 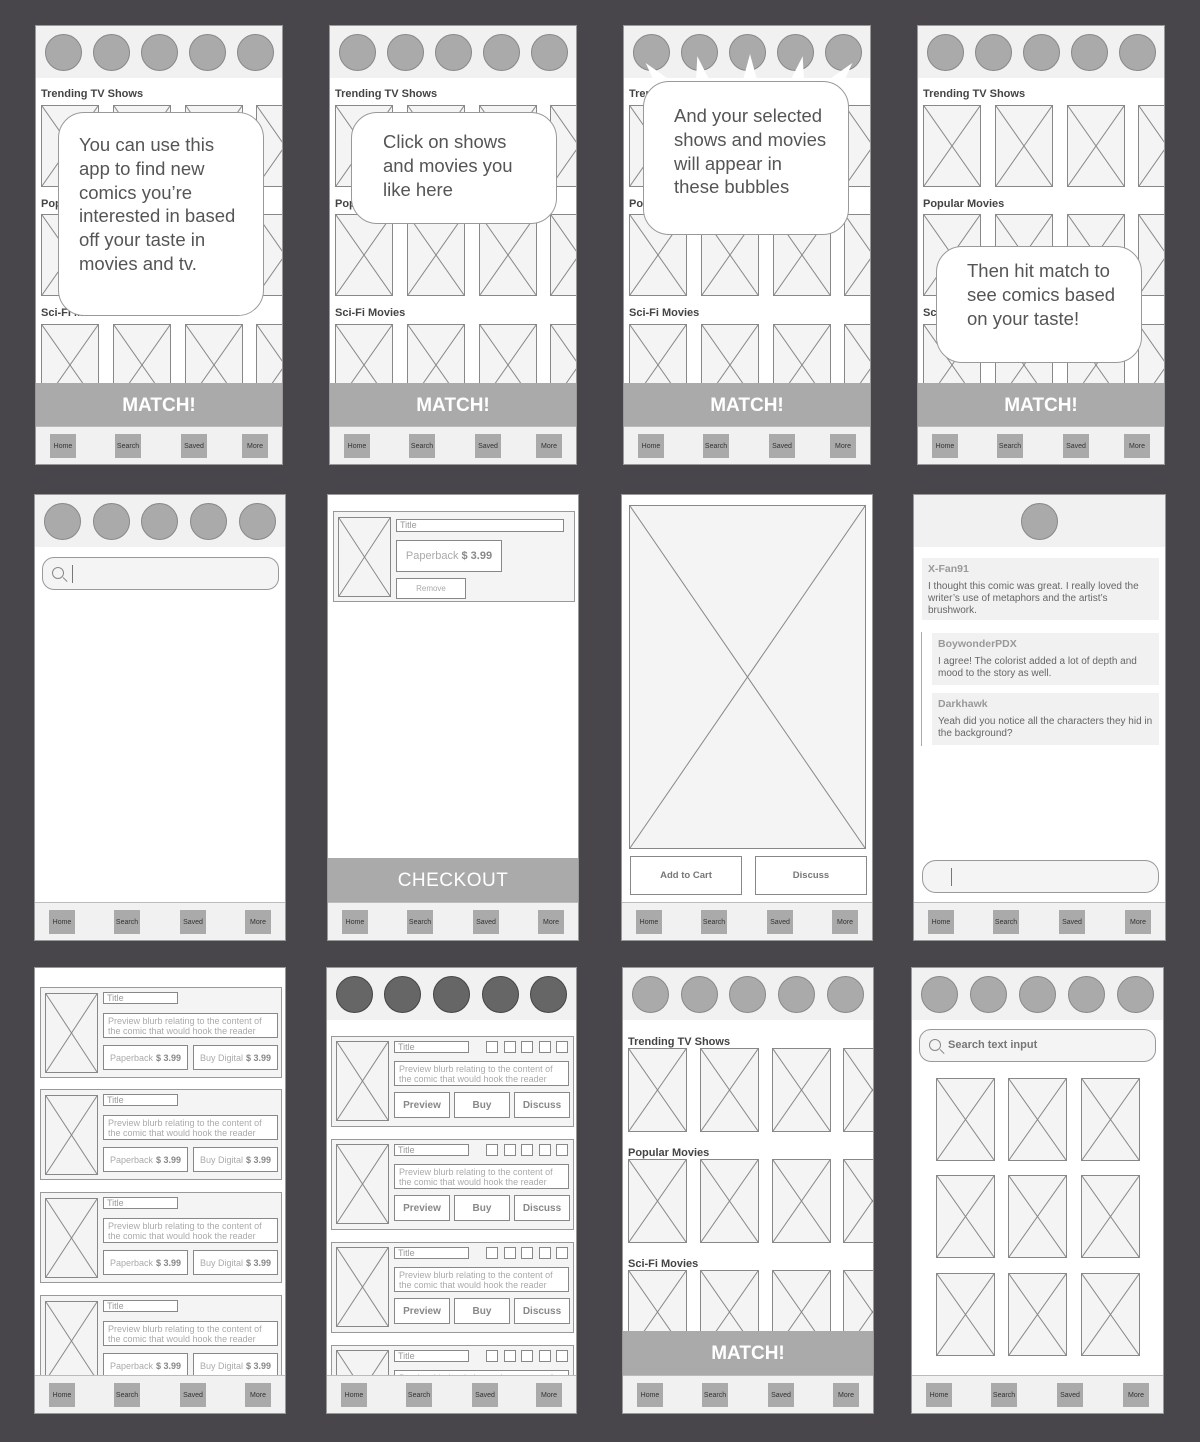 I want to click on comment-author: X-Fan91, so click(x=1040, y=569).